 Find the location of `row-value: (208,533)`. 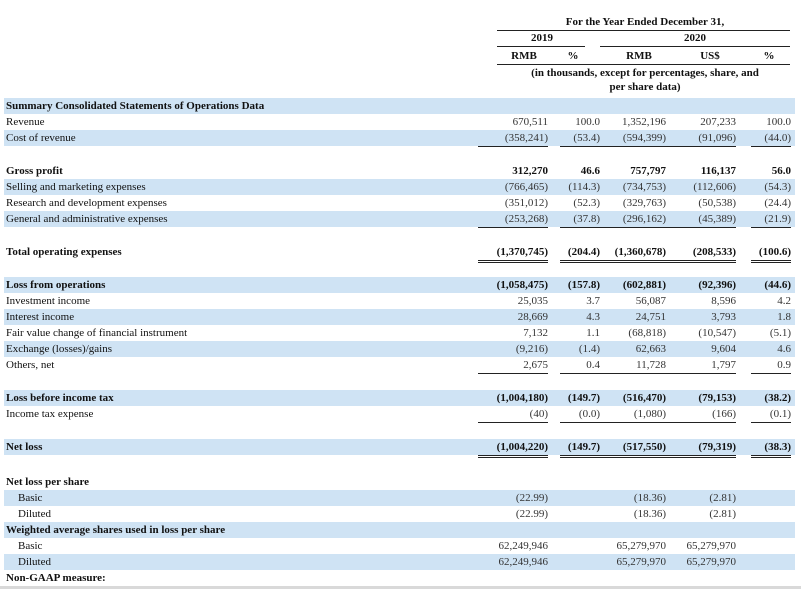

row-value: (208,533) is located at coordinates (714, 252).